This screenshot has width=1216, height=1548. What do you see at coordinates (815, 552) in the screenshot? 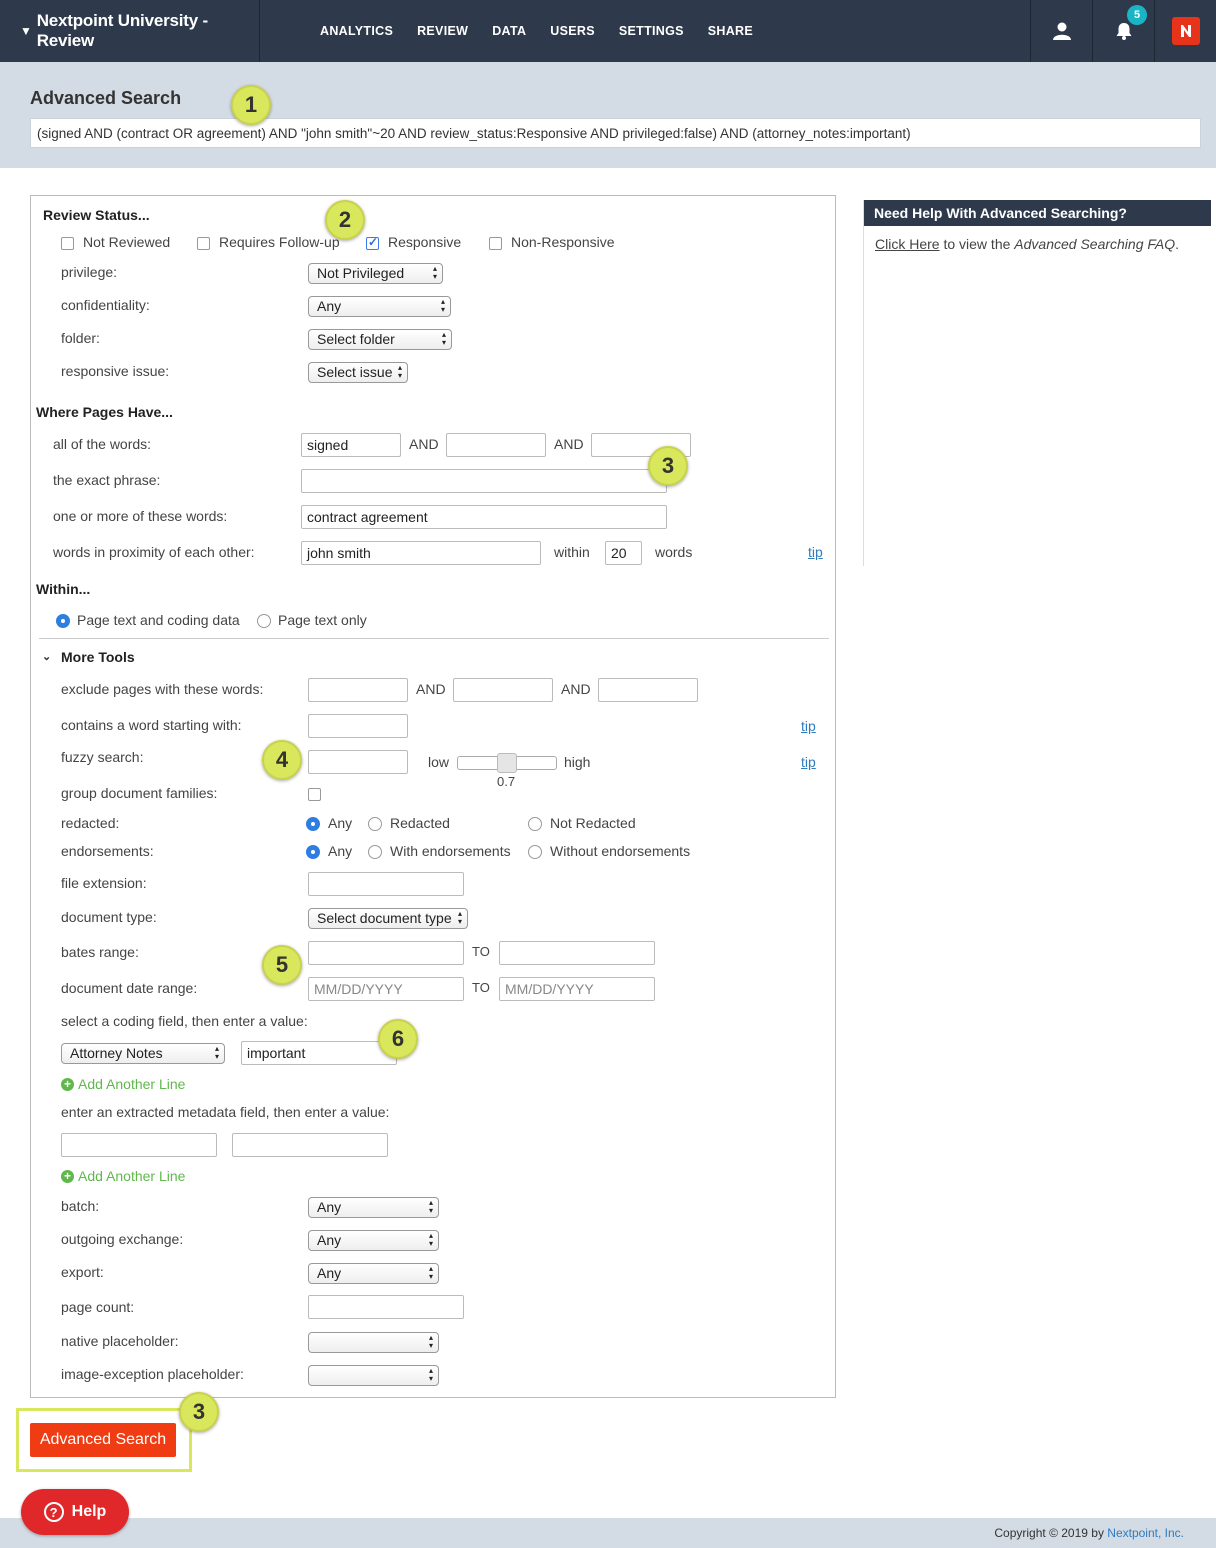
I see `proximity-tip-link: tip` at bounding box center [815, 552].